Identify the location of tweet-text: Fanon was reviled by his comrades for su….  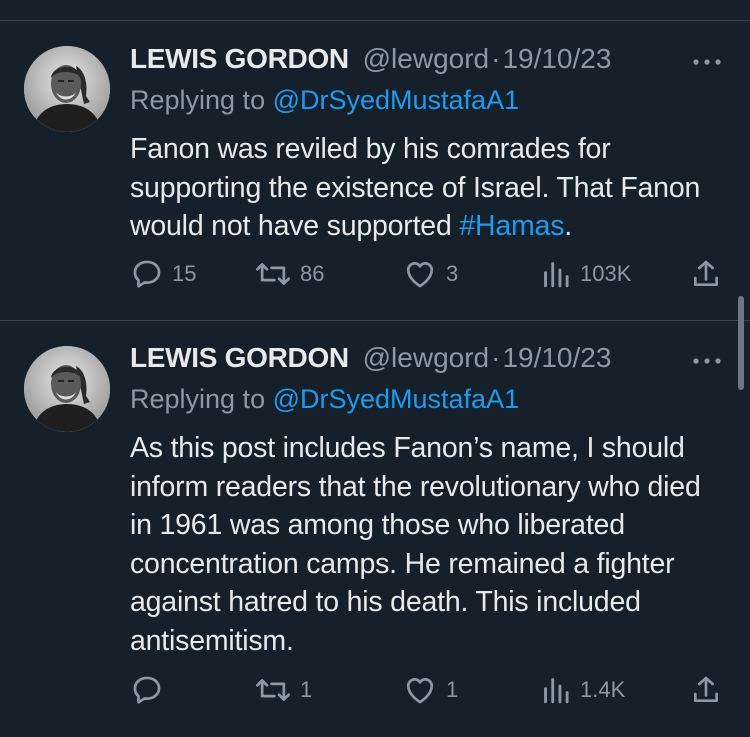
(430, 188).